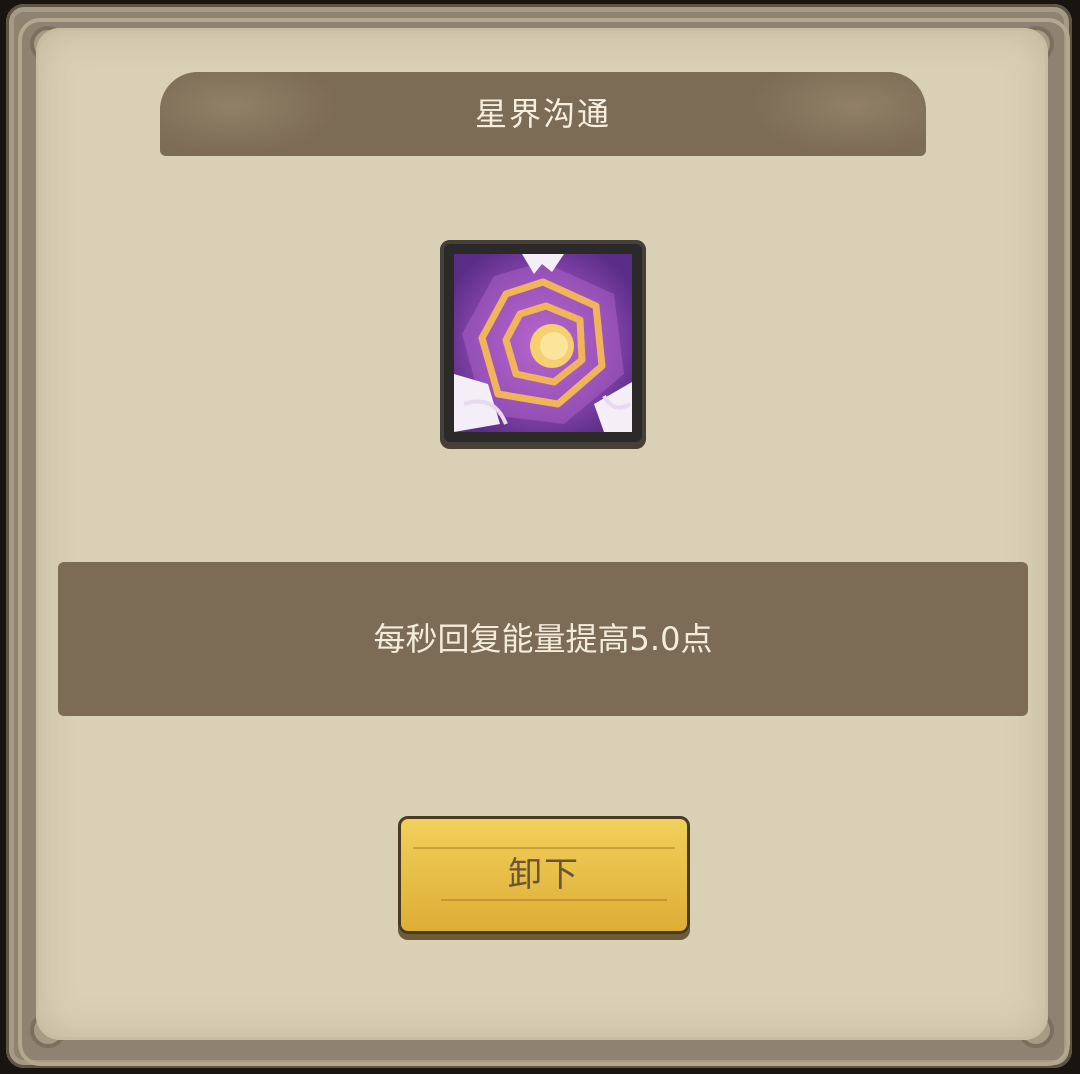  I want to click on skill-icon-frame, so click(543, 343).